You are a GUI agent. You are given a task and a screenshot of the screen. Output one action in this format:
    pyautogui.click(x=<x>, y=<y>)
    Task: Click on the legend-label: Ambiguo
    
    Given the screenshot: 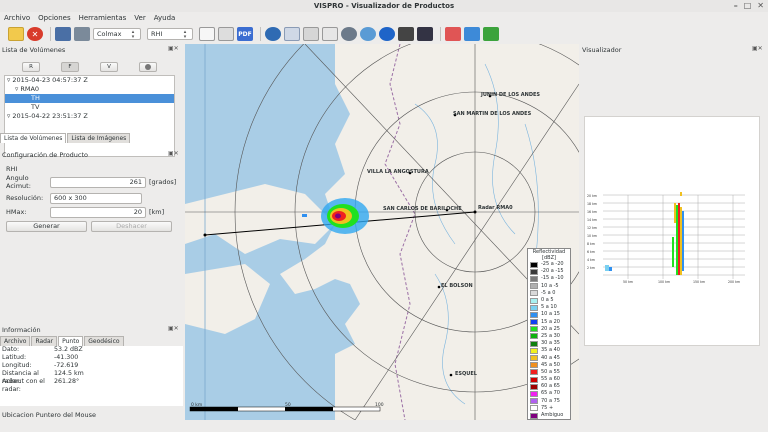 What is the action you would take?
    pyautogui.click(x=552, y=415)
    